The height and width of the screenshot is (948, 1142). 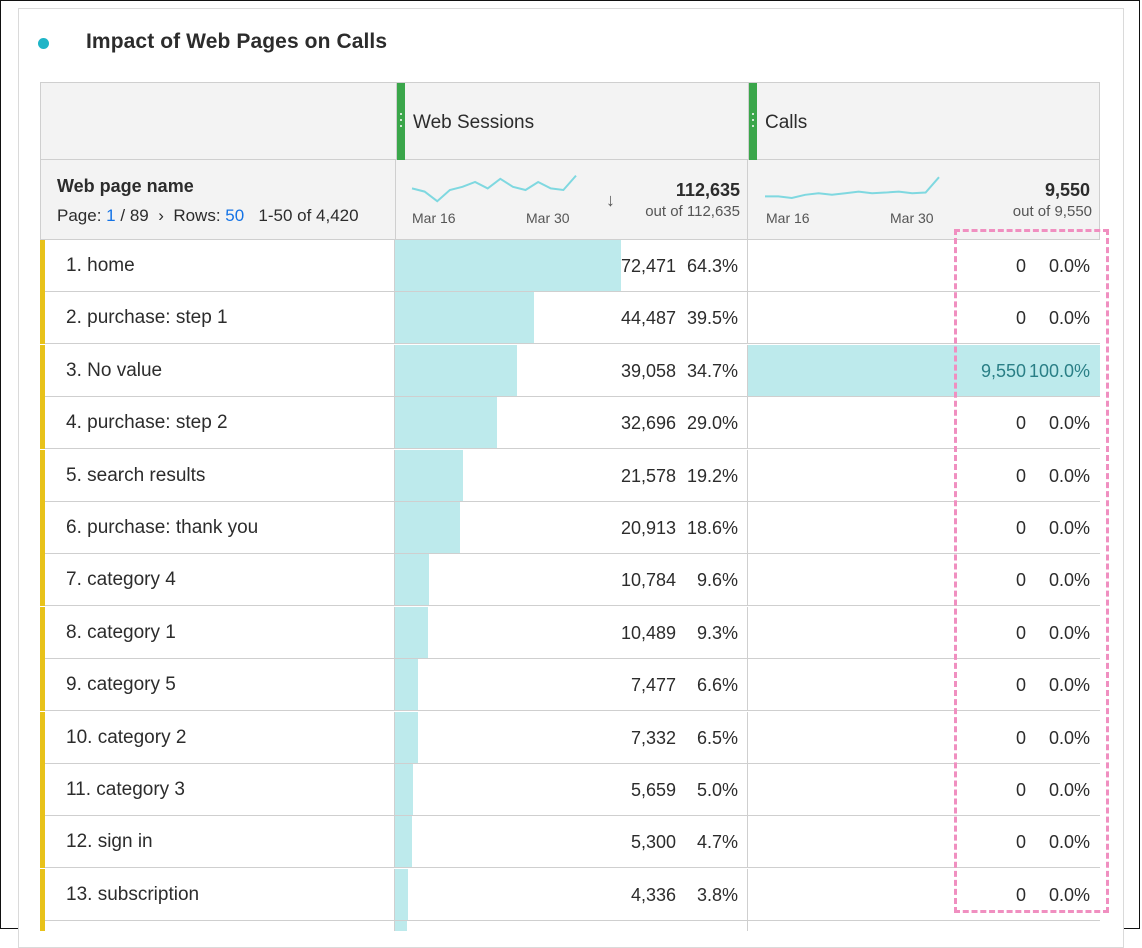 I want to click on table-row: 13. subscription 4,336 3.8% 0 0.0%, so click(x=570, y=894).